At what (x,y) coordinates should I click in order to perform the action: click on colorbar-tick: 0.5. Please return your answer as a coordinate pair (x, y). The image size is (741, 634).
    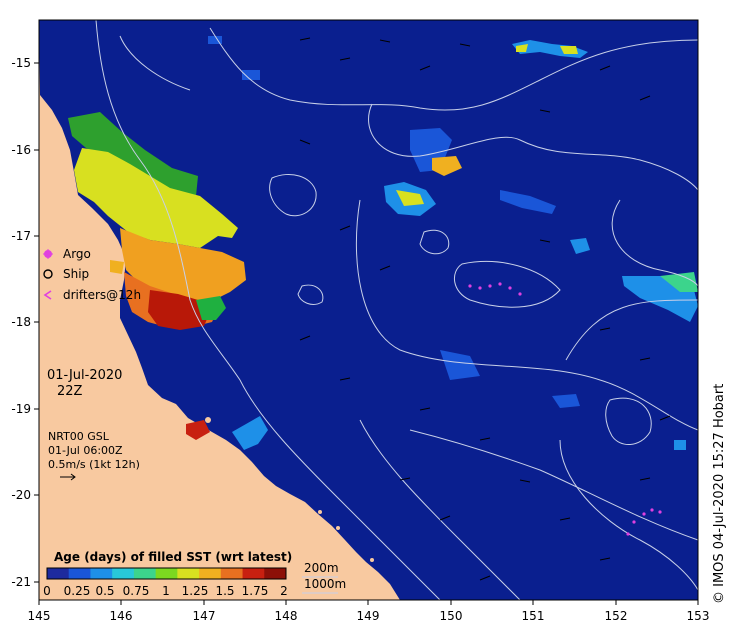
    Looking at the image, I should click on (104, 591).